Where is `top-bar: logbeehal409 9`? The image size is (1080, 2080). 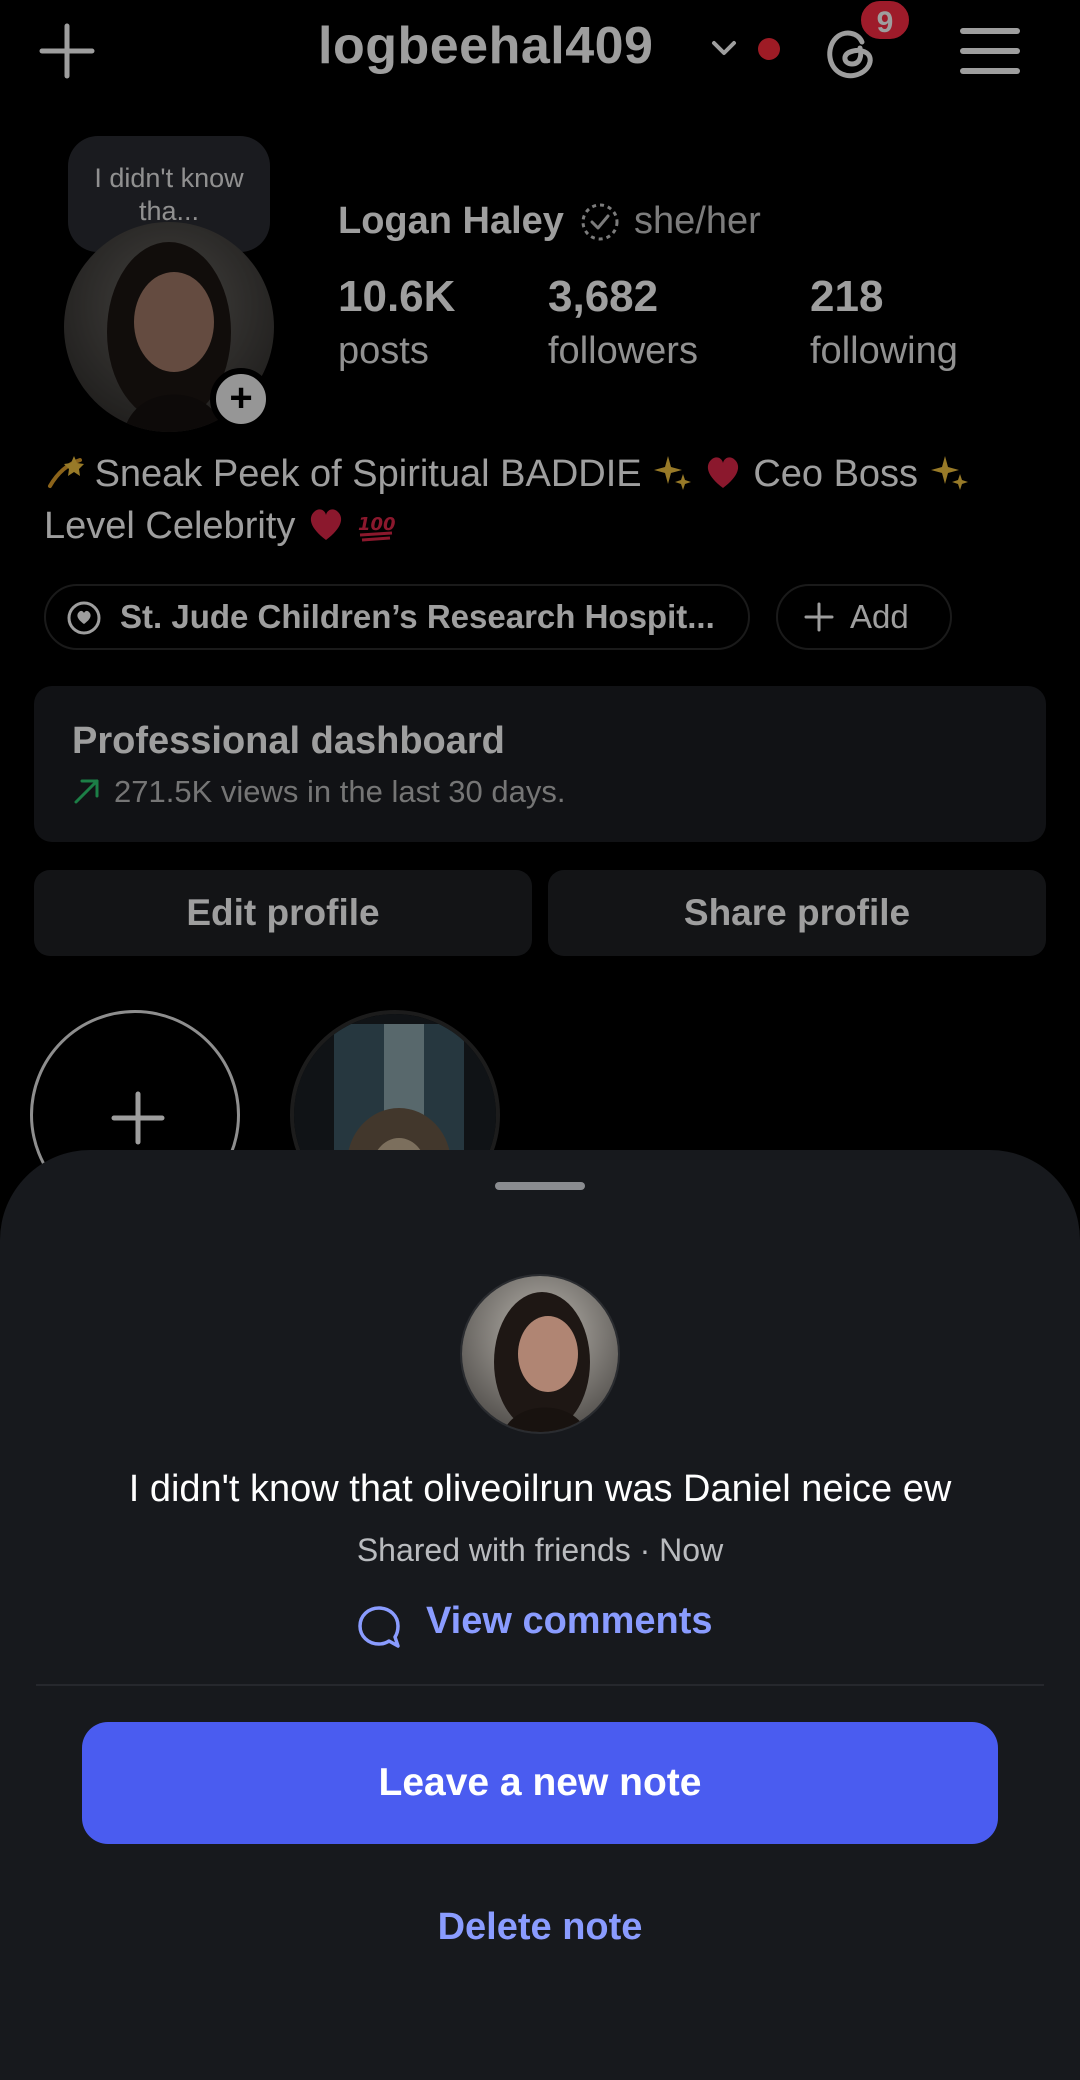
top-bar: logbeehal409 9 is located at coordinates (540, 52).